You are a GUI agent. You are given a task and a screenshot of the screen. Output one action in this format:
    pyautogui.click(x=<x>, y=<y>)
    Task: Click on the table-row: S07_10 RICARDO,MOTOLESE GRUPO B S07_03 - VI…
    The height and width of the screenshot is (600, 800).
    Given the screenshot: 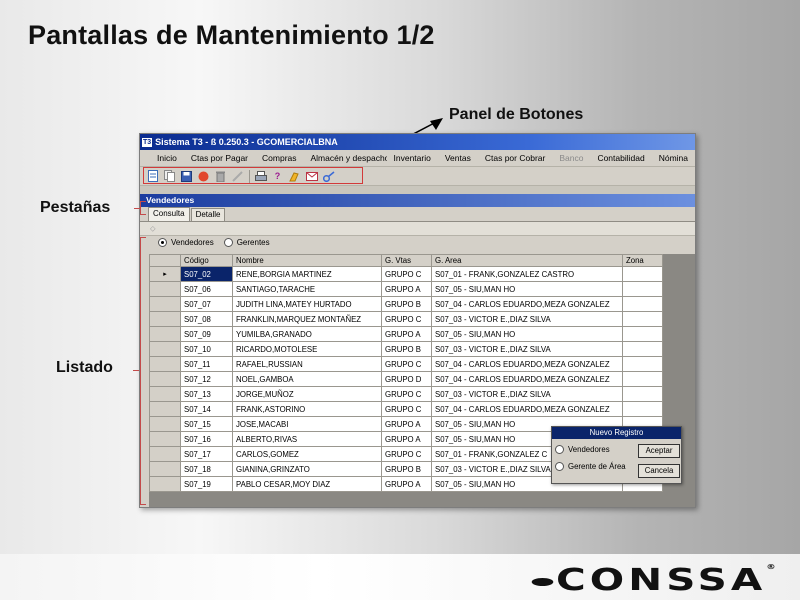 What is the action you would take?
    pyautogui.click(x=406, y=349)
    